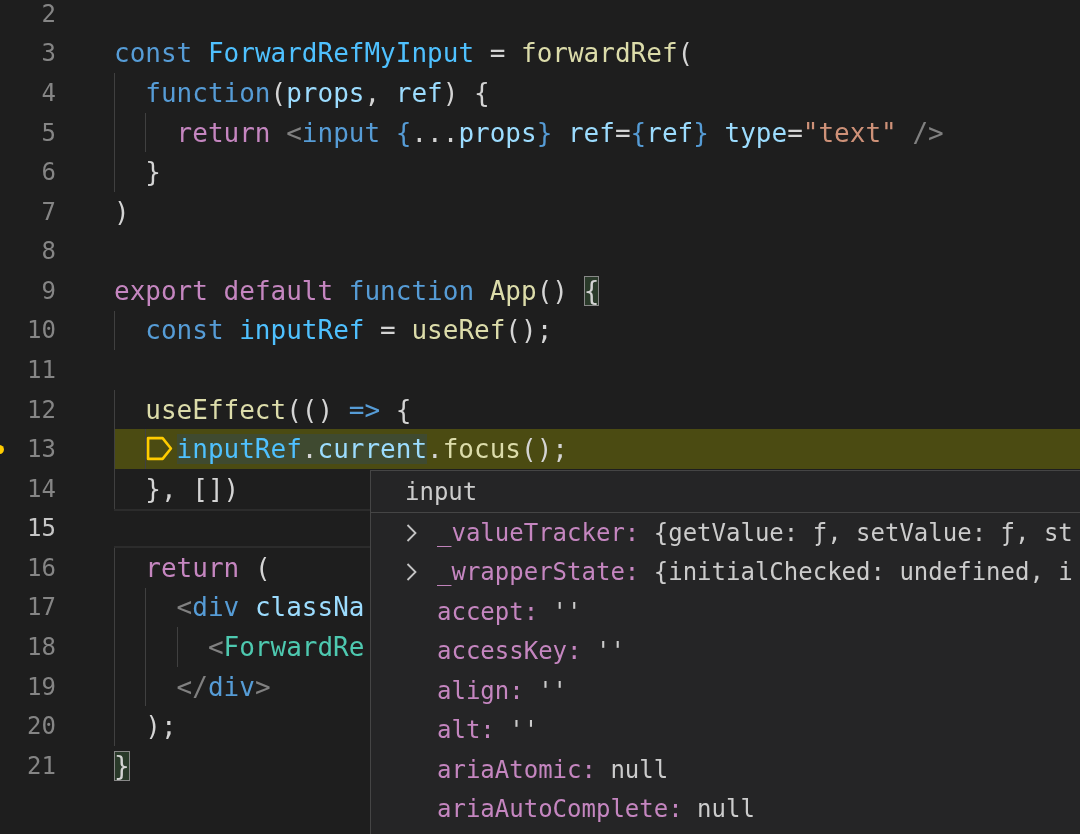 Image resolution: width=1080 pixels, height=834 pixels. What do you see at coordinates (41, 330) in the screenshot?
I see `line-number: 10` at bounding box center [41, 330].